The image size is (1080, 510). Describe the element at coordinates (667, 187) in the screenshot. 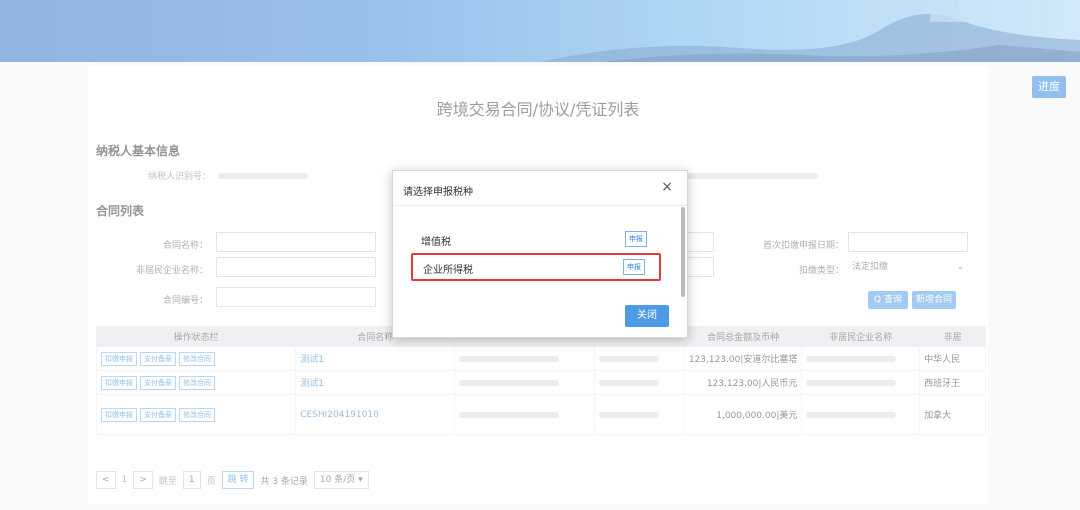

I see `close-icon: ×` at that location.